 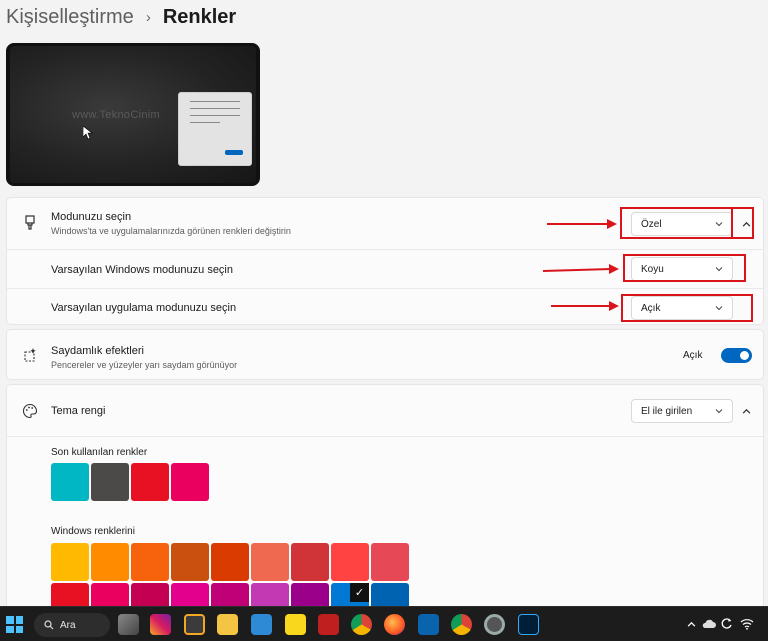 I want to click on accent-dropdown: El ile girilen, so click(x=682, y=411).